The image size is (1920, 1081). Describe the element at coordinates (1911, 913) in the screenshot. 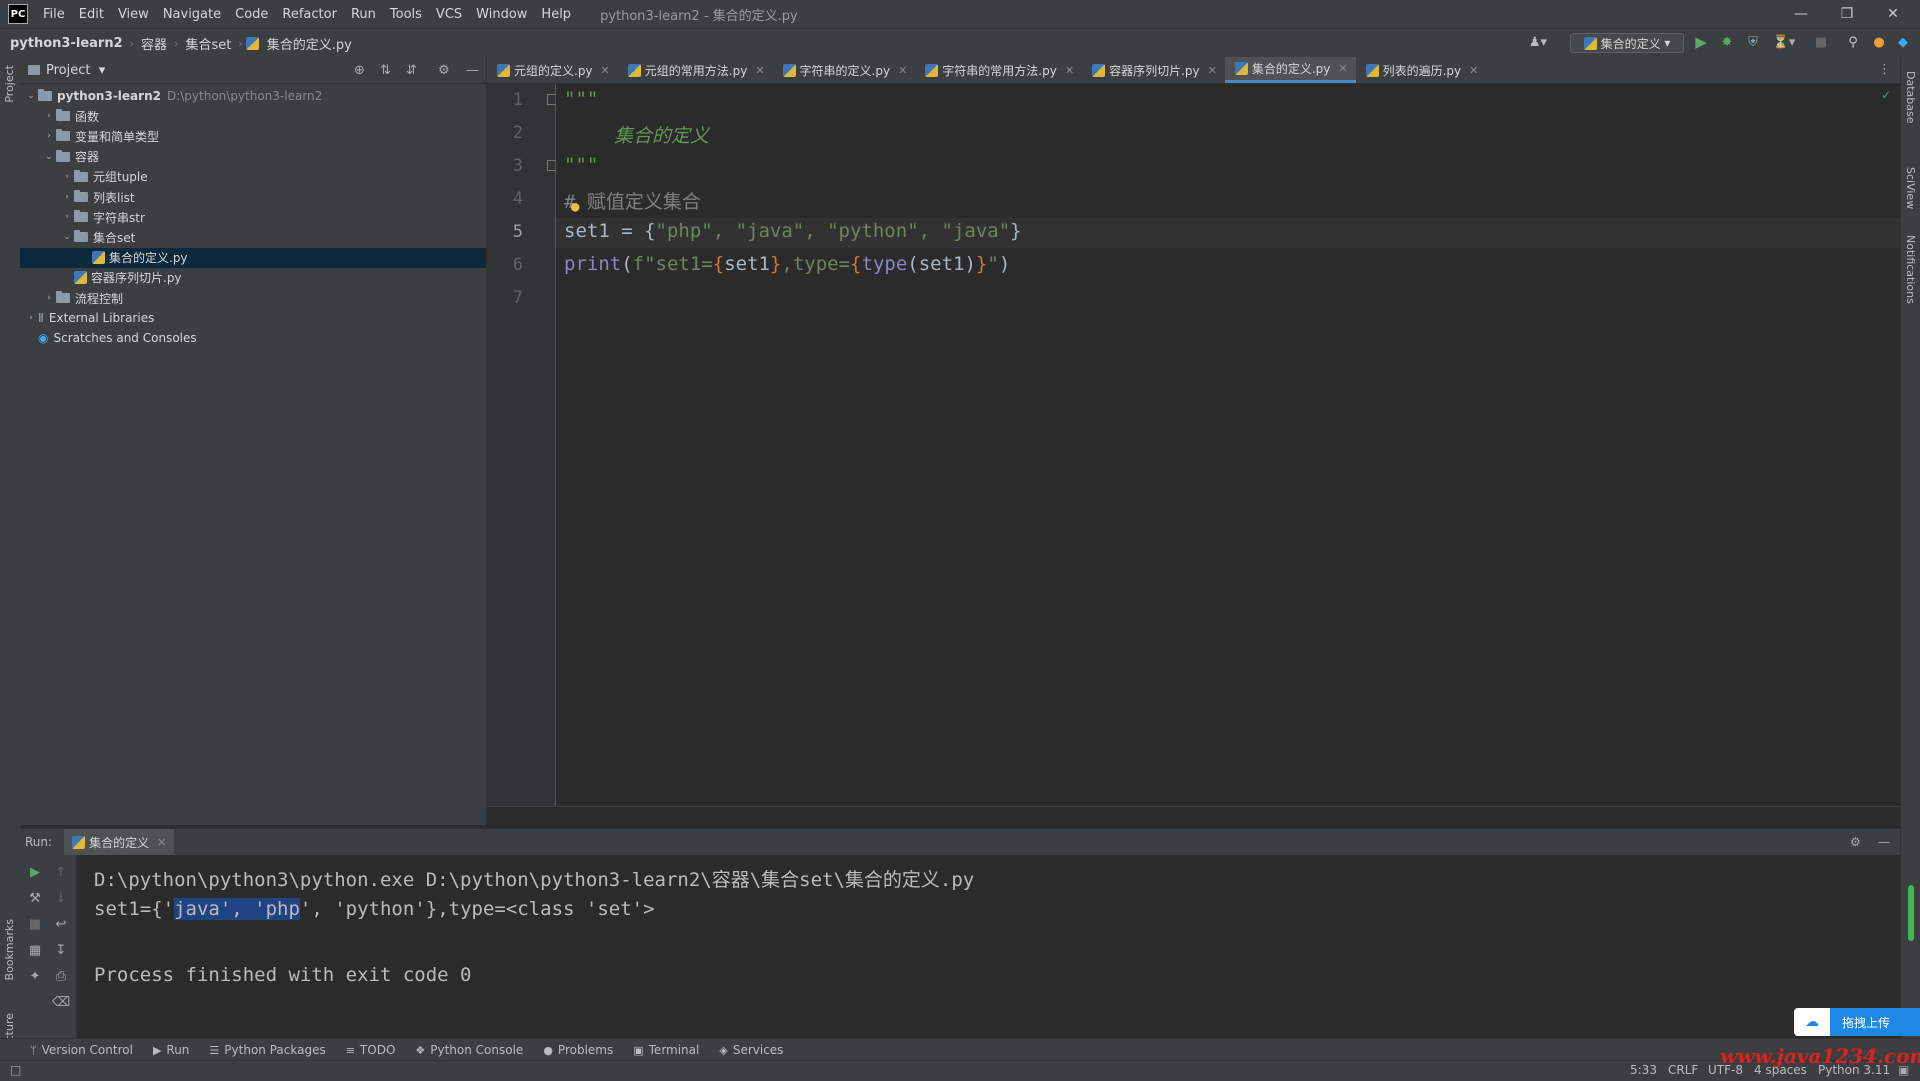

I see `output-scrollbar` at that location.